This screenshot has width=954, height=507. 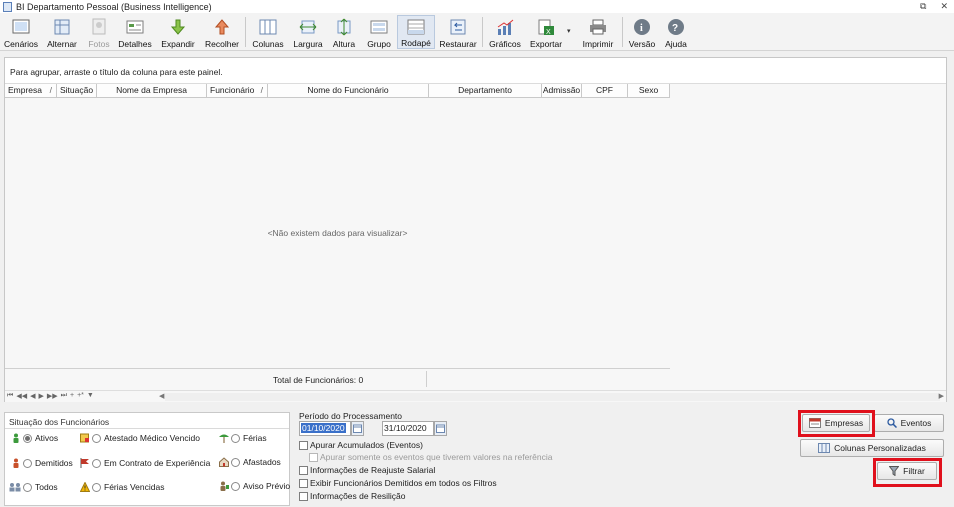 I want to click on option-afastados: Afastados, so click(x=250, y=462).